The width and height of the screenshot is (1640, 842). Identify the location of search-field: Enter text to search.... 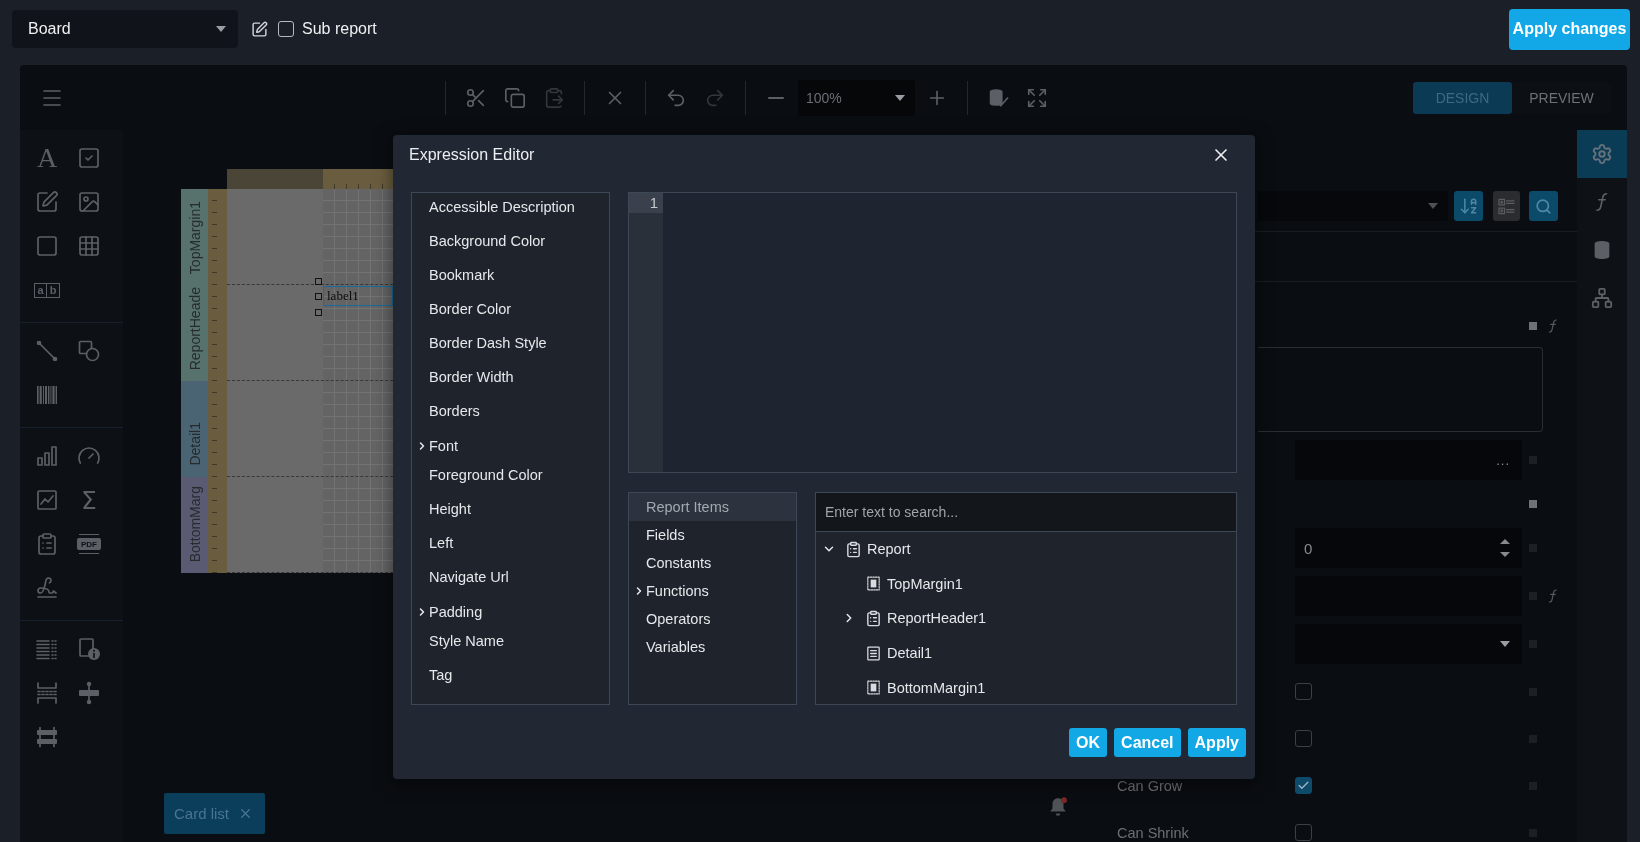
(1026, 512).